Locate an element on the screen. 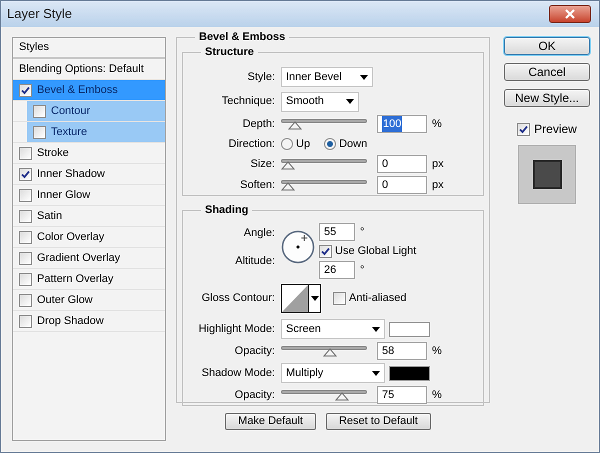 The height and width of the screenshot is (453, 600). field-label: Style: is located at coordinates (260, 77).